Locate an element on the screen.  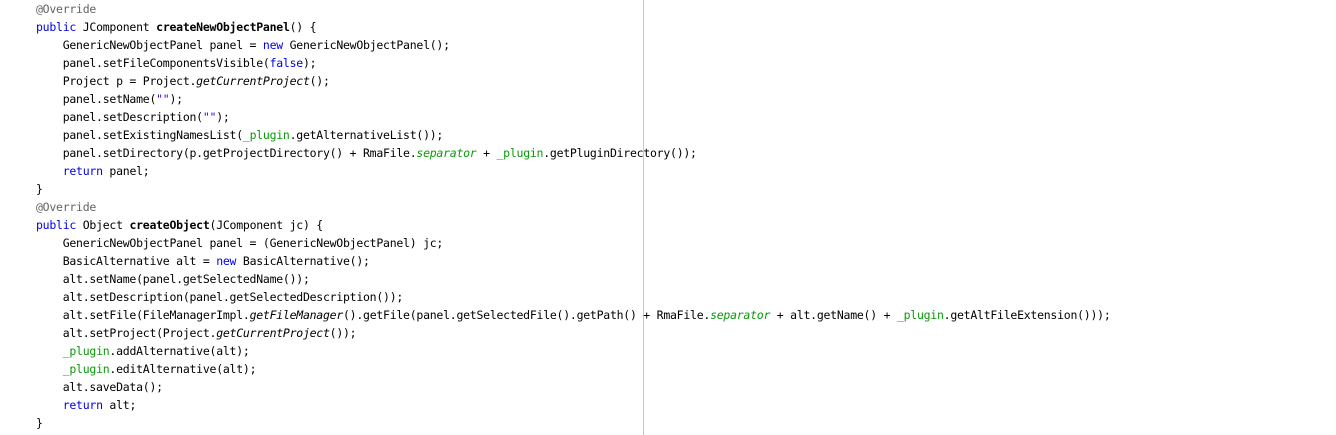
method-name-token: createObject is located at coordinates (169, 225).